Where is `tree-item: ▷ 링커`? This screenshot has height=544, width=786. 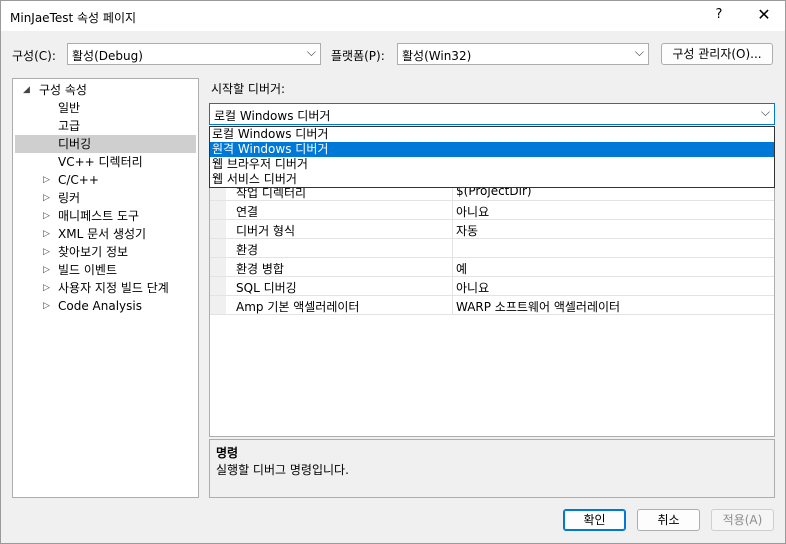 tree-item: ▷ 링커 is located at coordinates (105, 198).